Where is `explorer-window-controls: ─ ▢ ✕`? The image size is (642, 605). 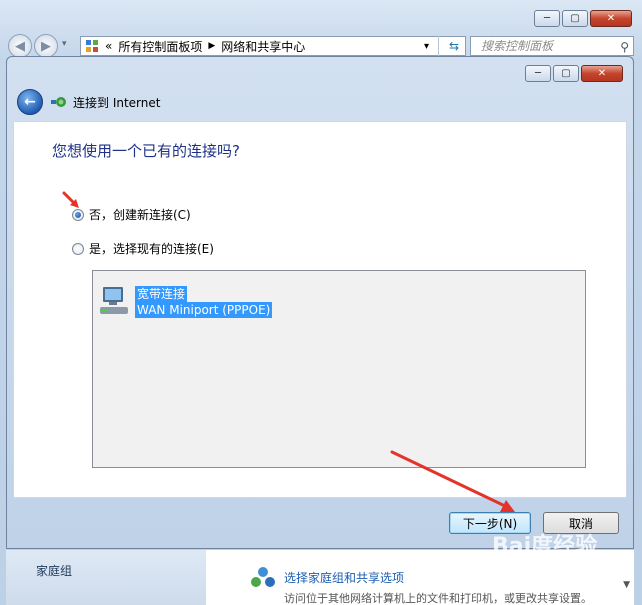
explorer-window-controls: ─ ▢ ✕ is located at coordinates (583, 18).